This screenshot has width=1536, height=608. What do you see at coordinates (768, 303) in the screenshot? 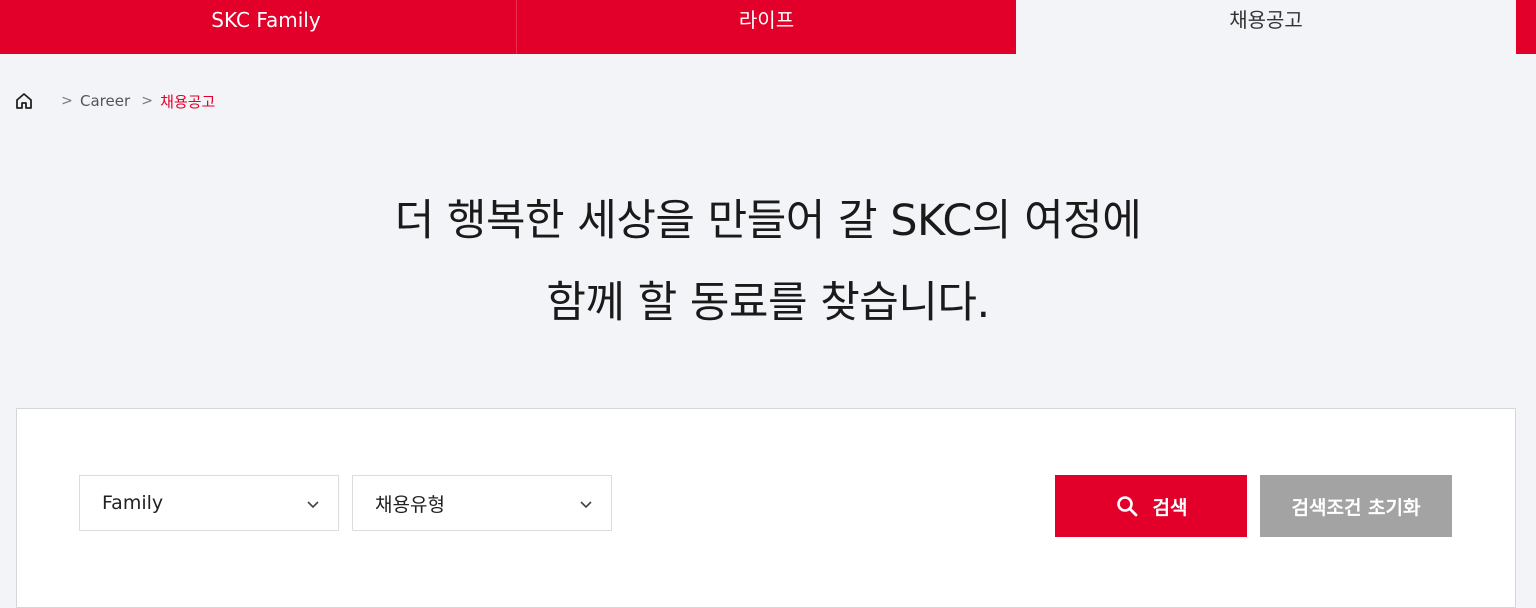
I see `headline-line-2: 함께 할 동료를 찾습니다.` at bounding box center [768, 303].